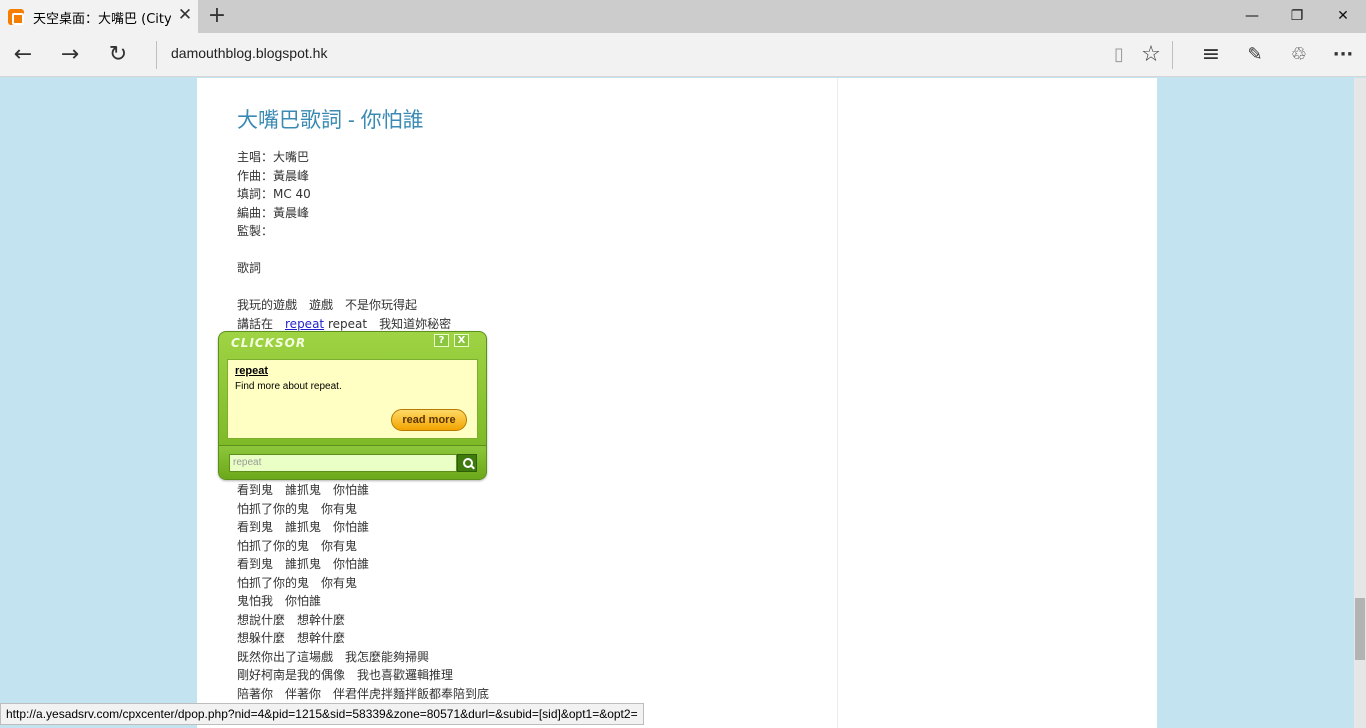 The width and height of the screenshot is (1366, 728). Describe the element at coordinates (1343, 55) in the screenshot. I see `more-icon: ···` at that location.